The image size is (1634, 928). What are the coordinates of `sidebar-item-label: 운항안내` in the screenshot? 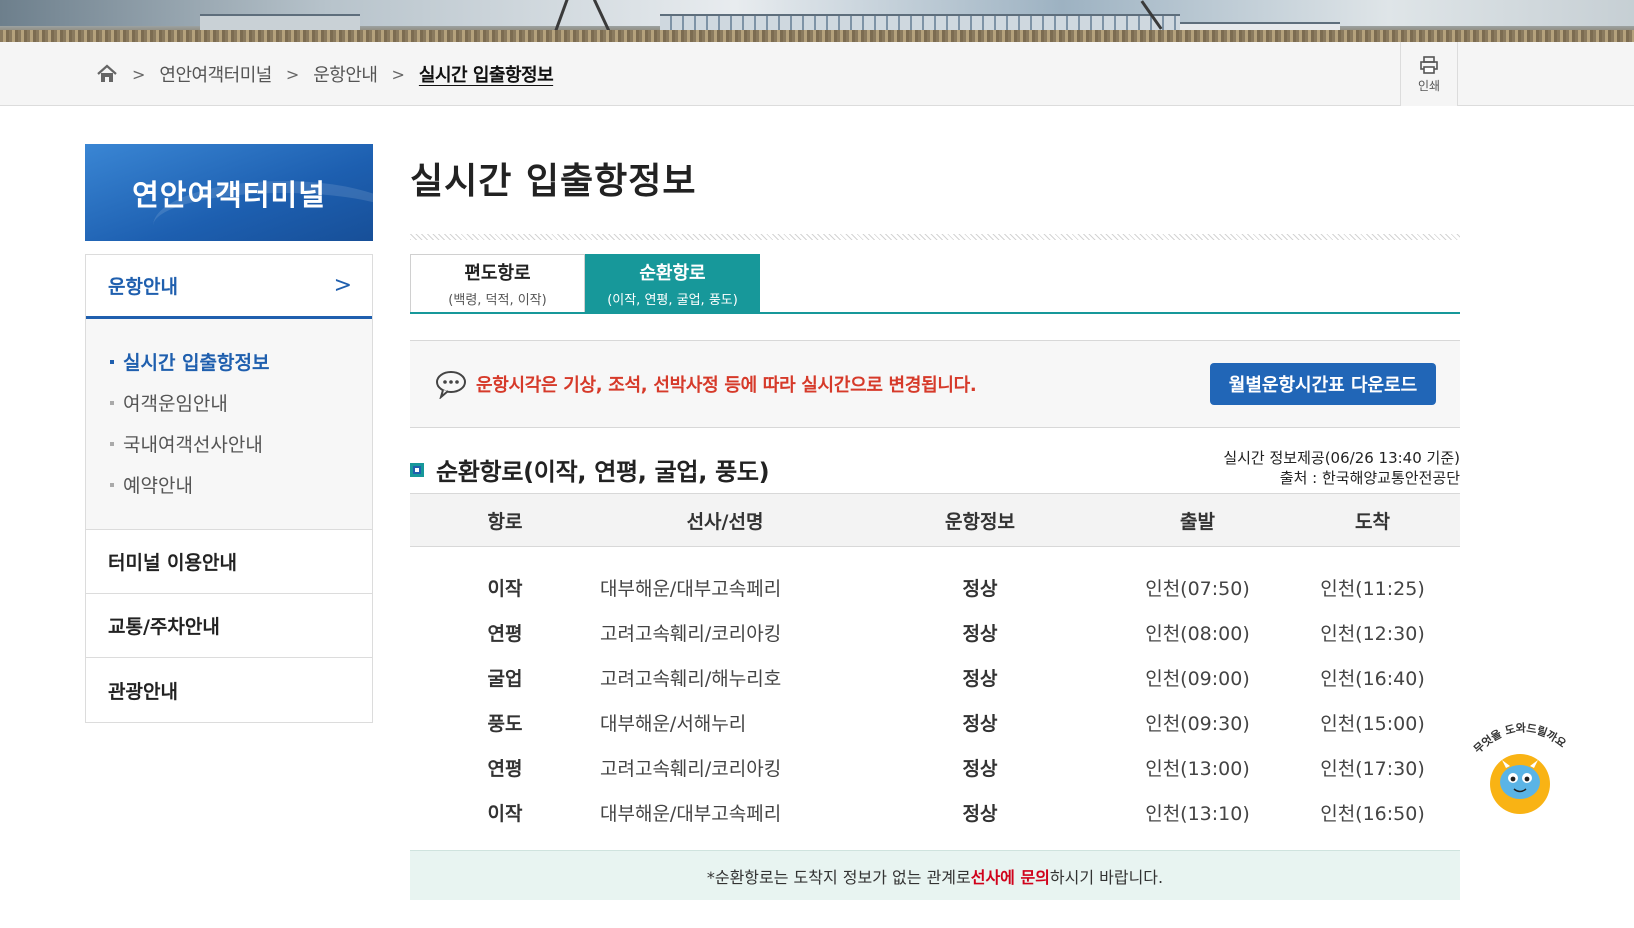 It's located at (143, 287).